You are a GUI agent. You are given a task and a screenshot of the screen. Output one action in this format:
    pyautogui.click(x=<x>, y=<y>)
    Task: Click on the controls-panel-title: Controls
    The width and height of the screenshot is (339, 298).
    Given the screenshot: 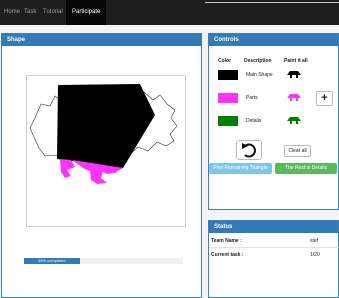 What is the action you would take?
    pyautogui.click(x=273, y=40)
    